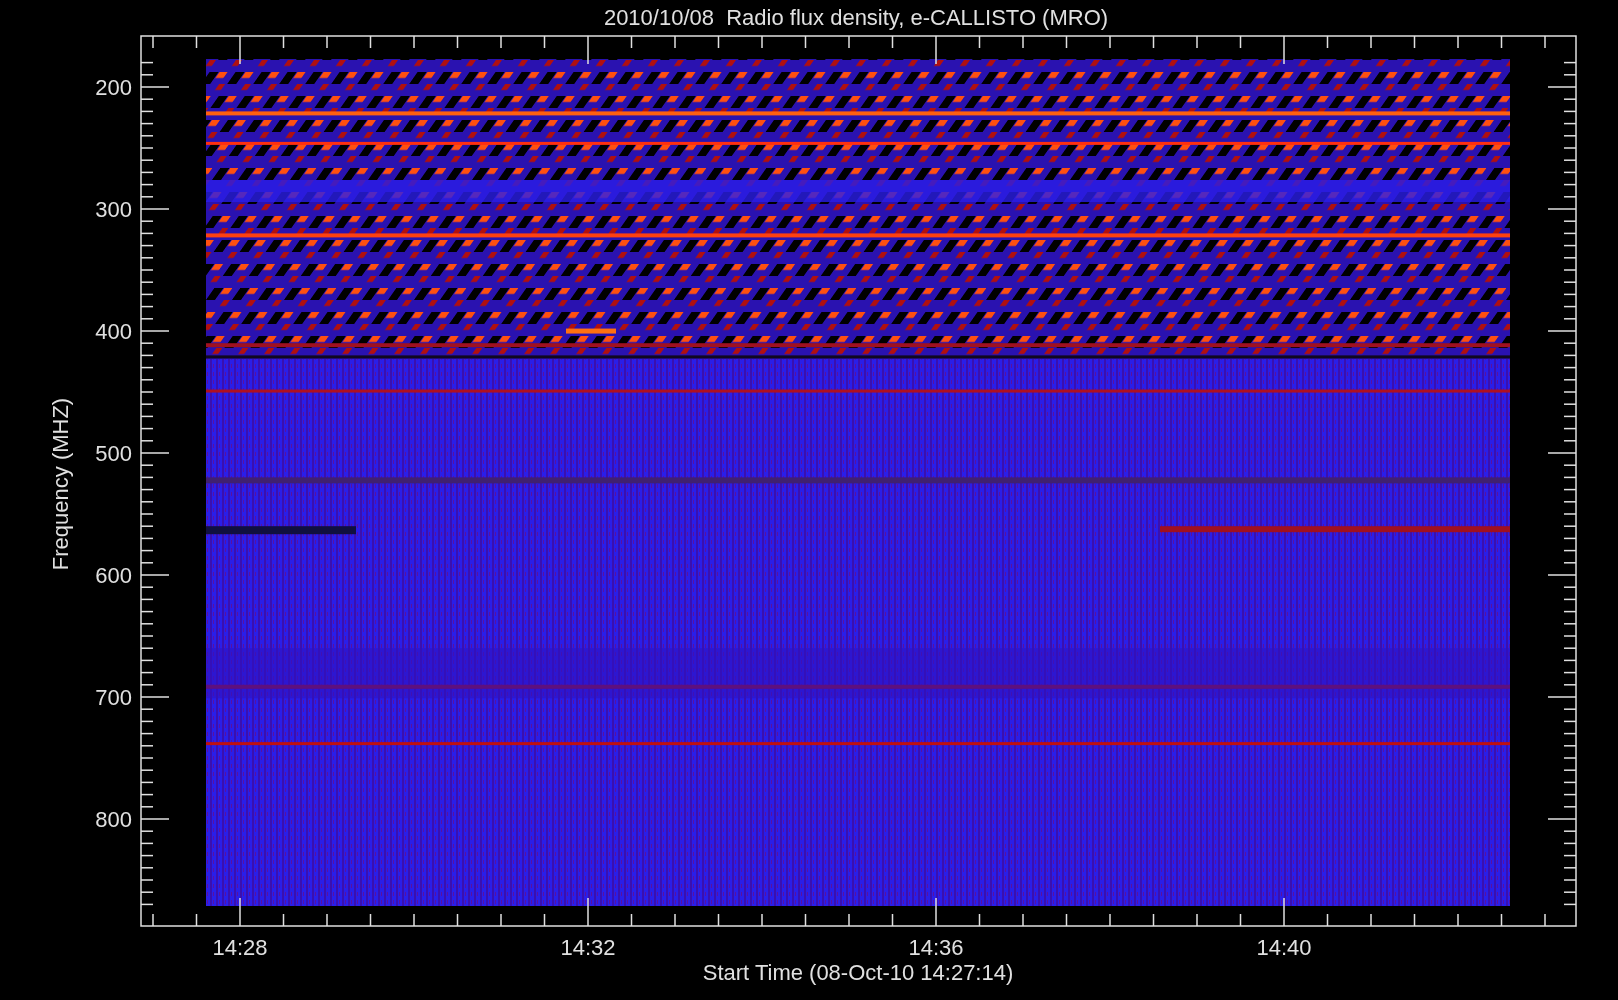  What do you see at coordinates (113, 819) in the screenshot?
I see `y-tick-label: 800` at bounding box center [113, 819].